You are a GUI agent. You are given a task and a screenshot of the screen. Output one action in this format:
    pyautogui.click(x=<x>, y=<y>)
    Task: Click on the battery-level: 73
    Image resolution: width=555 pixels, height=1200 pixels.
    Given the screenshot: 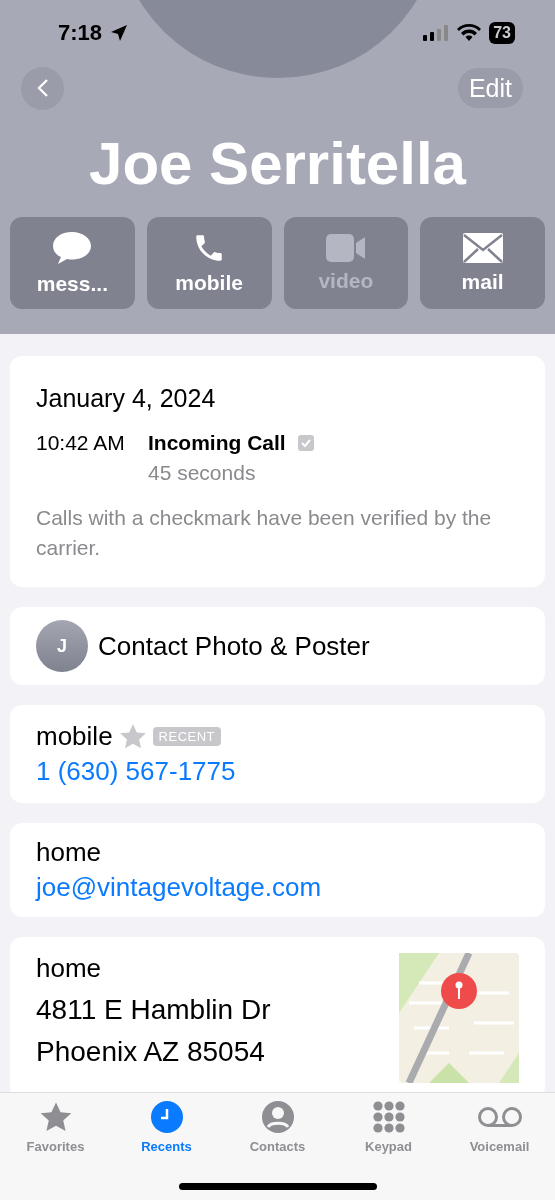 What is the action you would take?
    pyautogui.click(x=502, y=33)
    